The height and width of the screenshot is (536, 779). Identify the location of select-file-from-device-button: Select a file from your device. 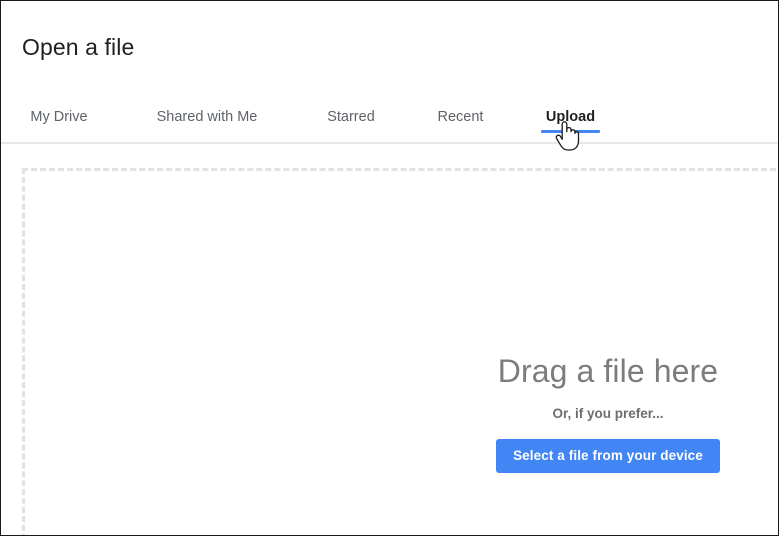
(608, 456).